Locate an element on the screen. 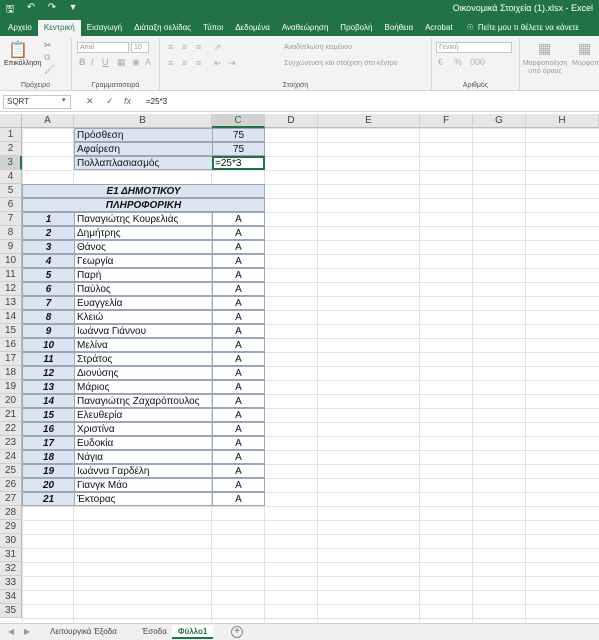 The width and height of the screenshot is (599, 640). currency-icon: € is located at coordinates (440, 62).